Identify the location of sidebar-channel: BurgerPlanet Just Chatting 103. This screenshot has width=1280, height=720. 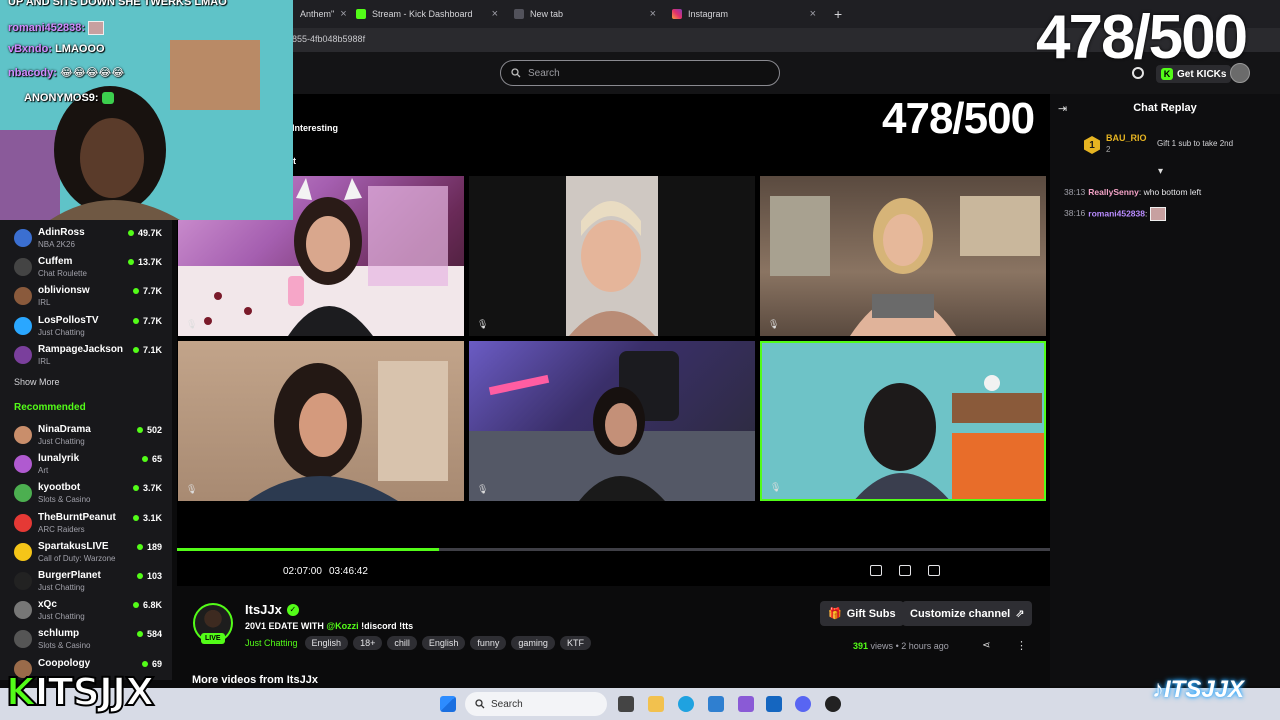
(86, 582).